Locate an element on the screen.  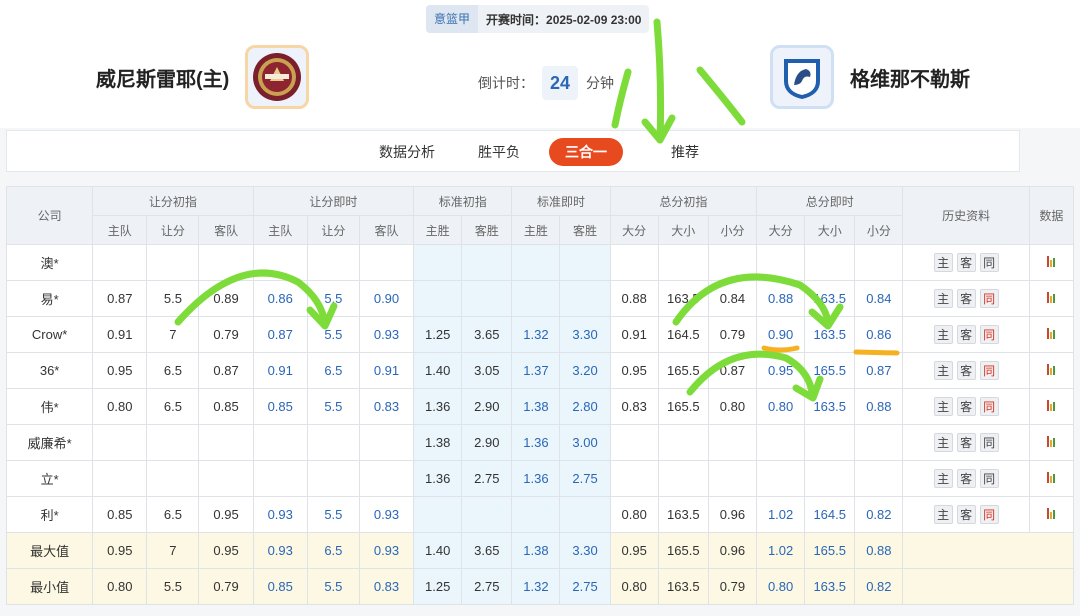
odds-cell: 0.79 is located at coordinates (226, 334).